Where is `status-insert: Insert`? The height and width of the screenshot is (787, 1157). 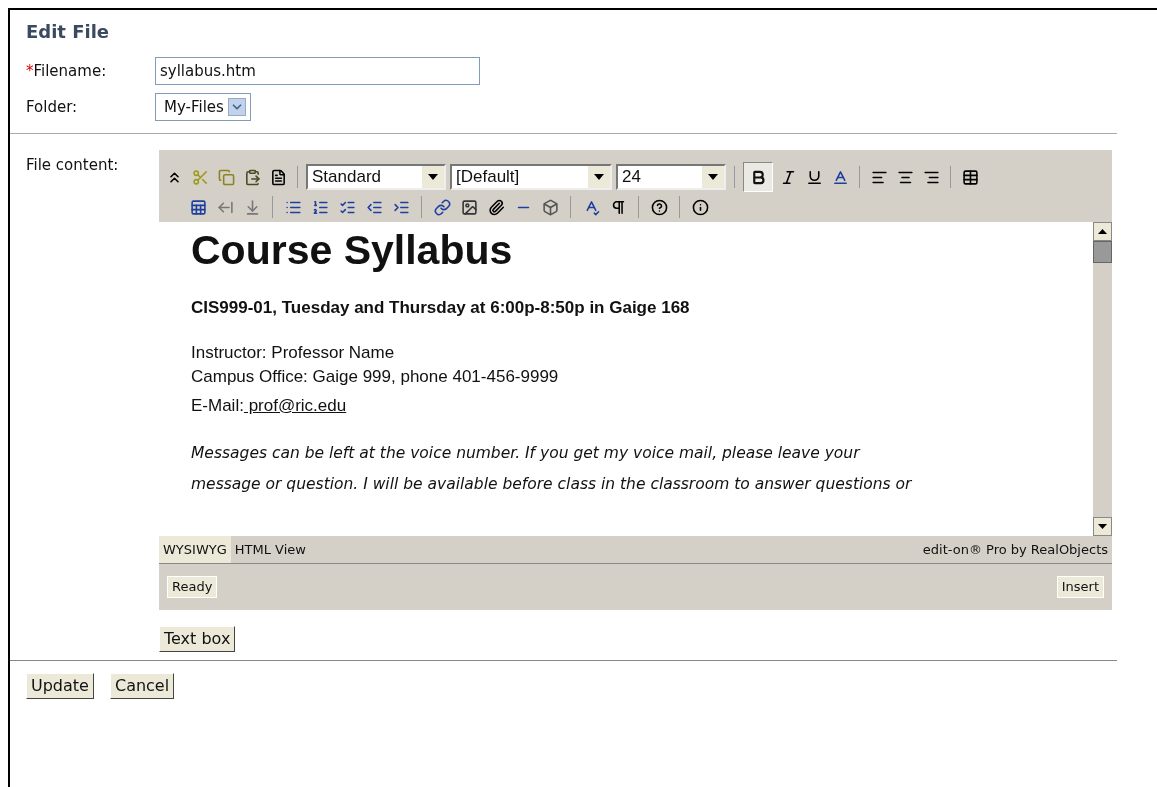
status-insert: Insert is located at coordinates (1080, 587).